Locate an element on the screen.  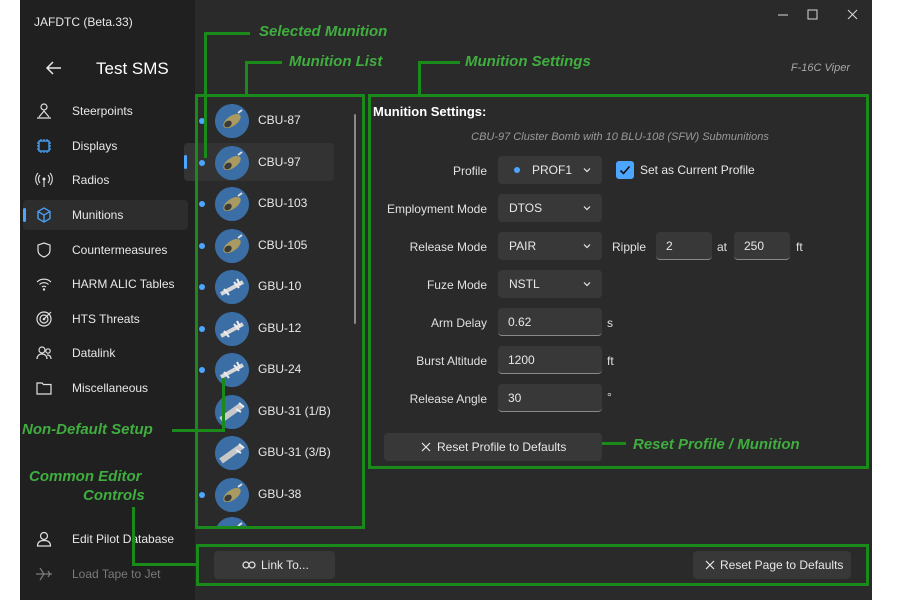
sidebar-item-label: Datalink is located at coordinates (94, 353).